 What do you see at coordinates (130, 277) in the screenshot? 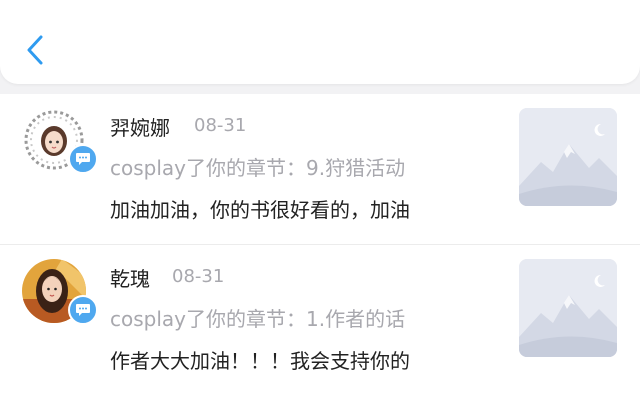
I see `user-name: 乾瑰` at bounding box center [130, 277].